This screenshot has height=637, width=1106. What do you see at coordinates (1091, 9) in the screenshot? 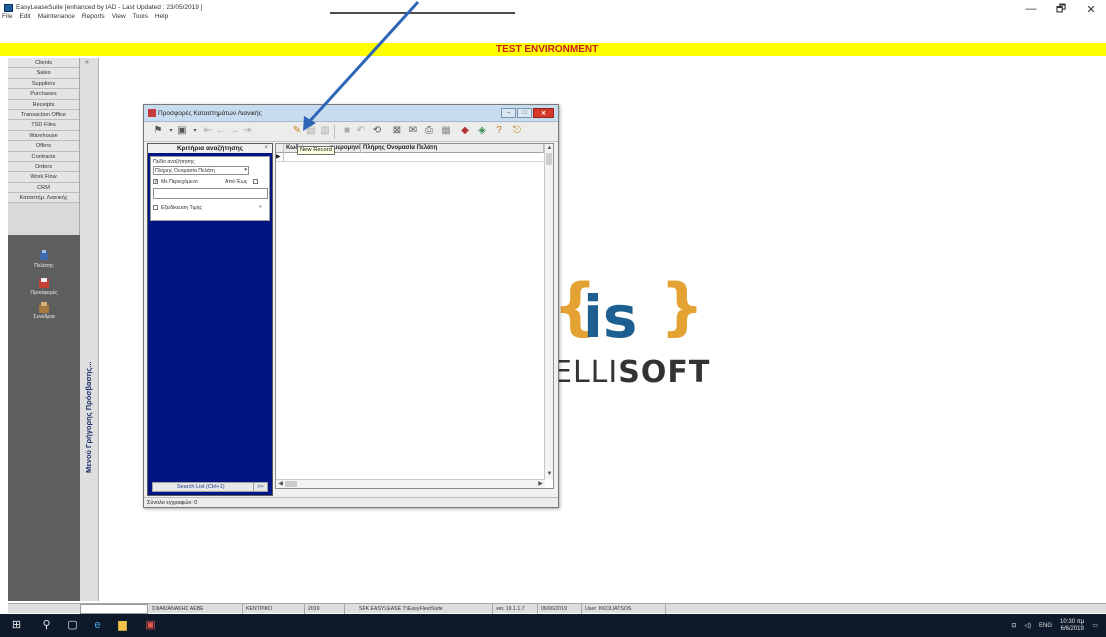
I see `close-button: ✕` at bounding box center [1091, 9].